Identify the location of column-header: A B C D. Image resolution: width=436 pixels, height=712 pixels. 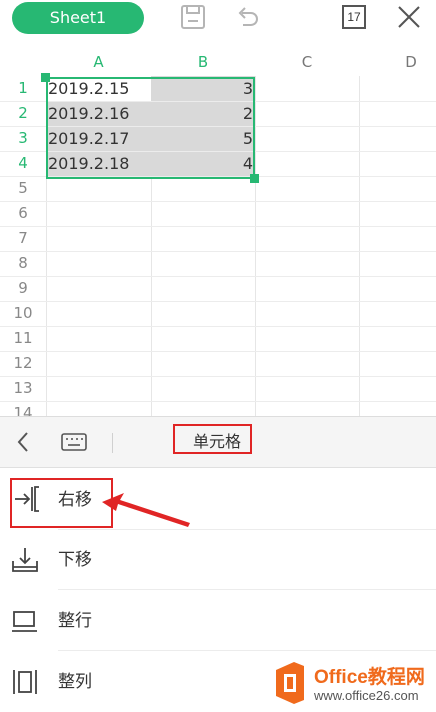
(218, 62).